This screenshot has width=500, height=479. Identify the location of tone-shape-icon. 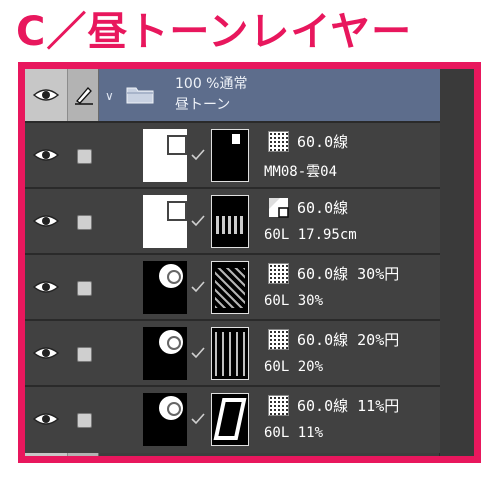
(279, 208).